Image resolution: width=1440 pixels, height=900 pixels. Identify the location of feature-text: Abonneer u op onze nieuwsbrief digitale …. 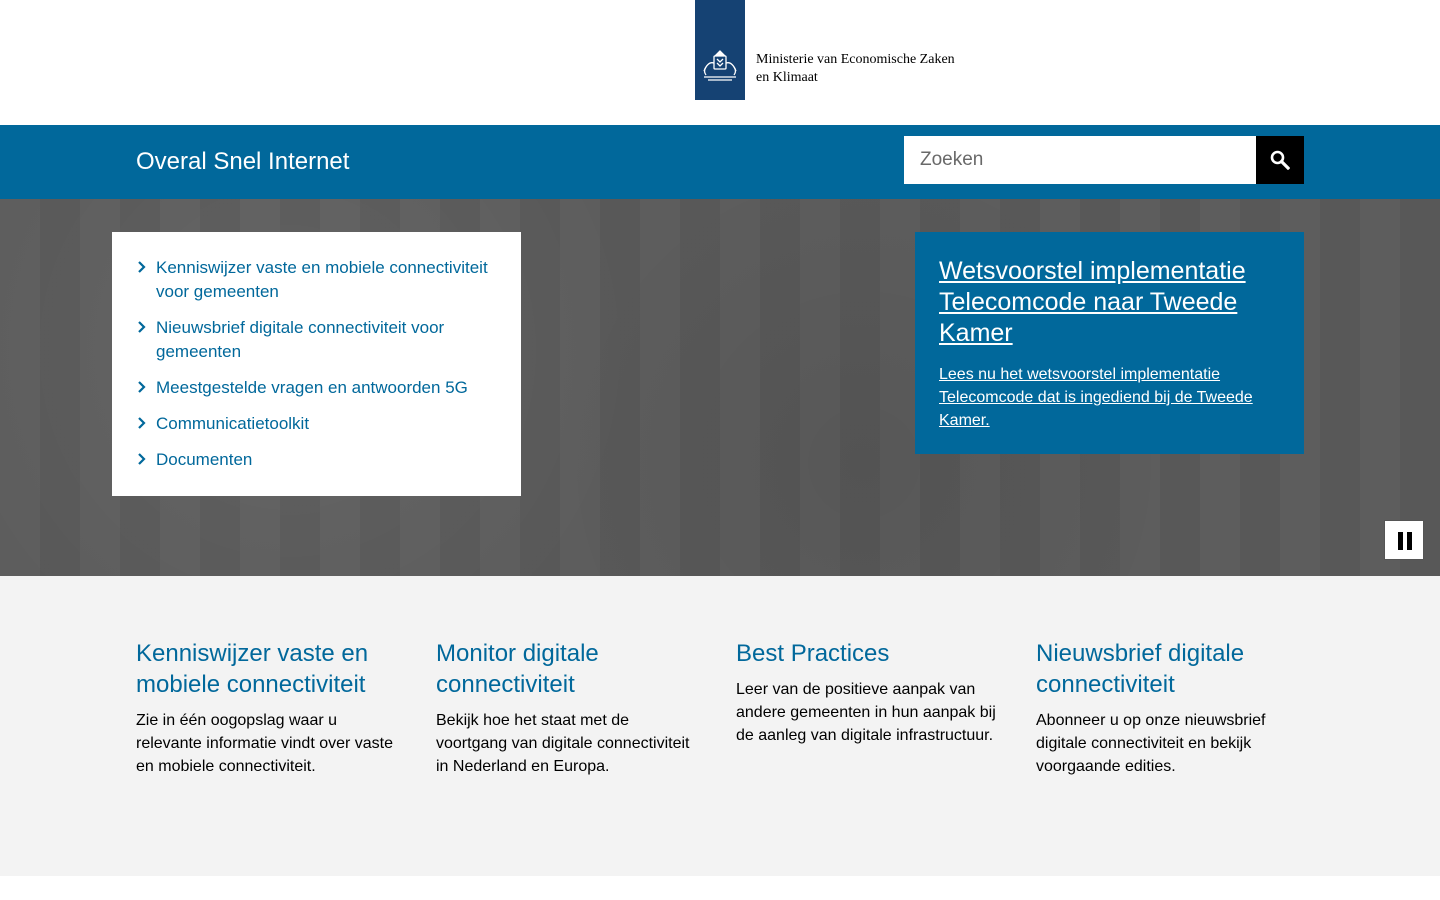
(1151, 743).